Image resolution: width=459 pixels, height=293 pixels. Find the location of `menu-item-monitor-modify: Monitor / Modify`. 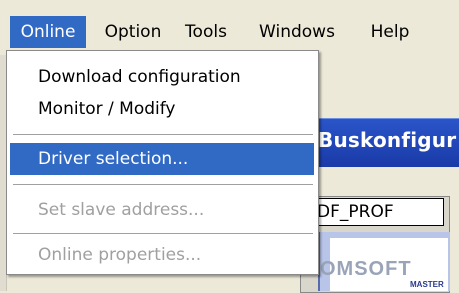

menu-item-monitor-modify: Monitor / Modify is located at coordinates (162, 109).